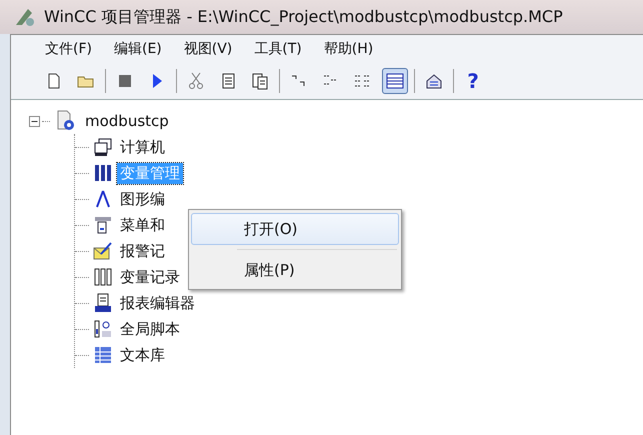 The width and height of the screenshot is (643, 435). Describe the element at coordinates (142, 355) in the screenshot. I see `tree-item: 文本库` at that location.